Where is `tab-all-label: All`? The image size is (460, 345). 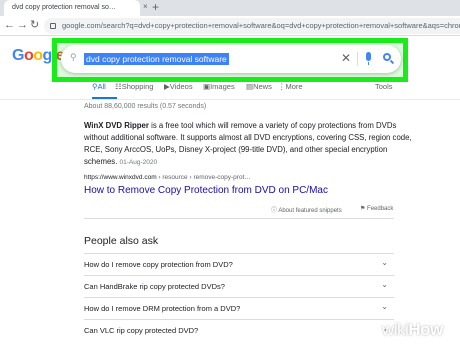
tab-all-label: All is located at coordinates (101, 86).